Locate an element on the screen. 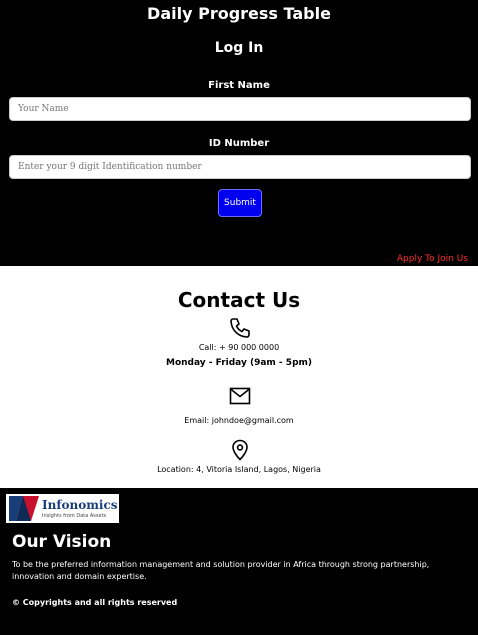 This screenshot has width=478, height=635. first-name-label: First Name is located at coordinates (239, 85).